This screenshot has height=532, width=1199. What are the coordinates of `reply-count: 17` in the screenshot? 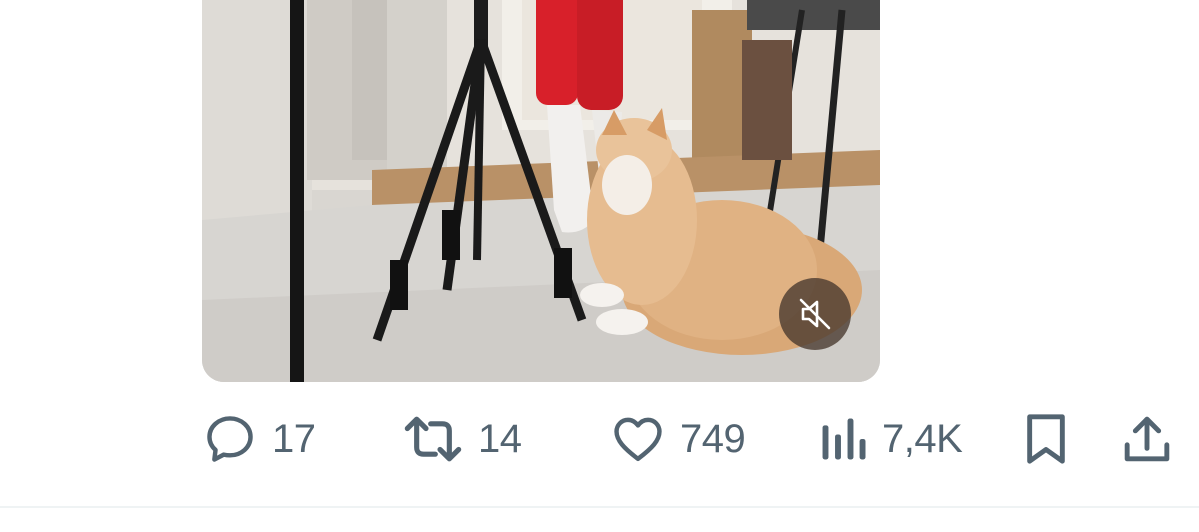 It's located at (294, 438).